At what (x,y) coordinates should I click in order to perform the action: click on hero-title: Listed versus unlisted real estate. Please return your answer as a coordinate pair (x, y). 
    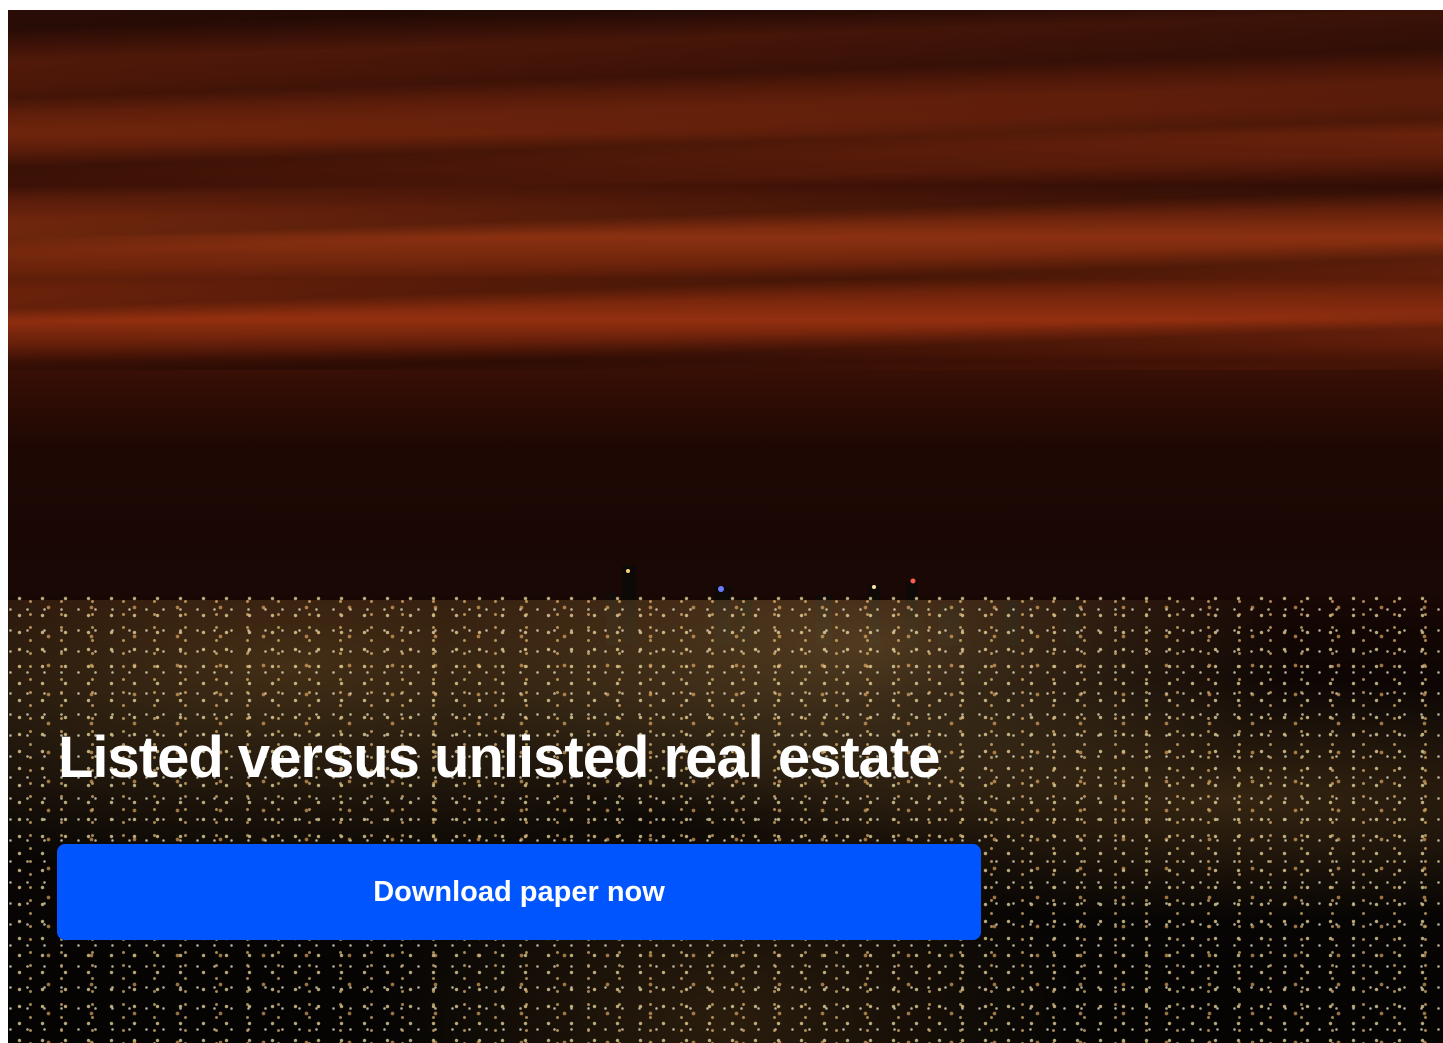
    Looking at the image, I should click on (499, 757).